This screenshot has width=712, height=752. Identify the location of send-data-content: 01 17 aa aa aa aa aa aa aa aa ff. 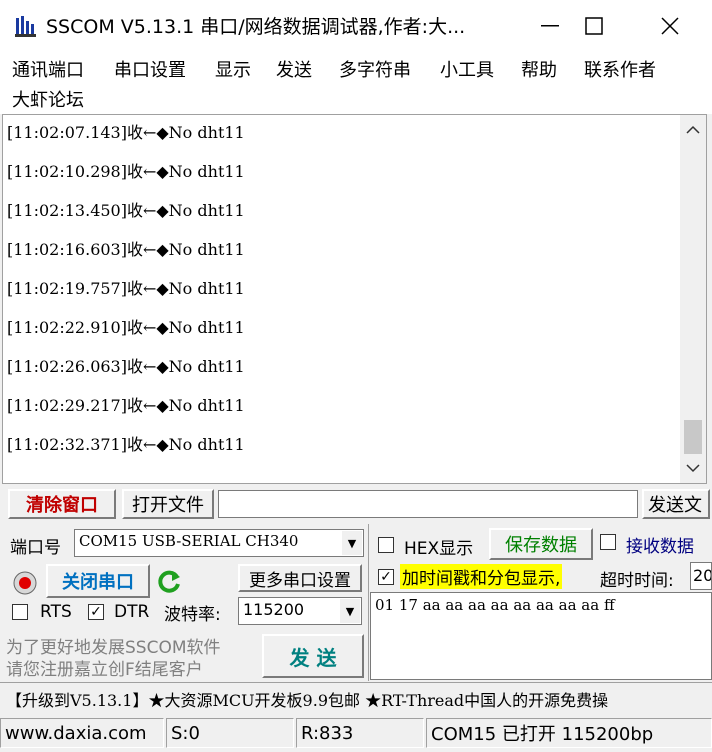
(495, 605).